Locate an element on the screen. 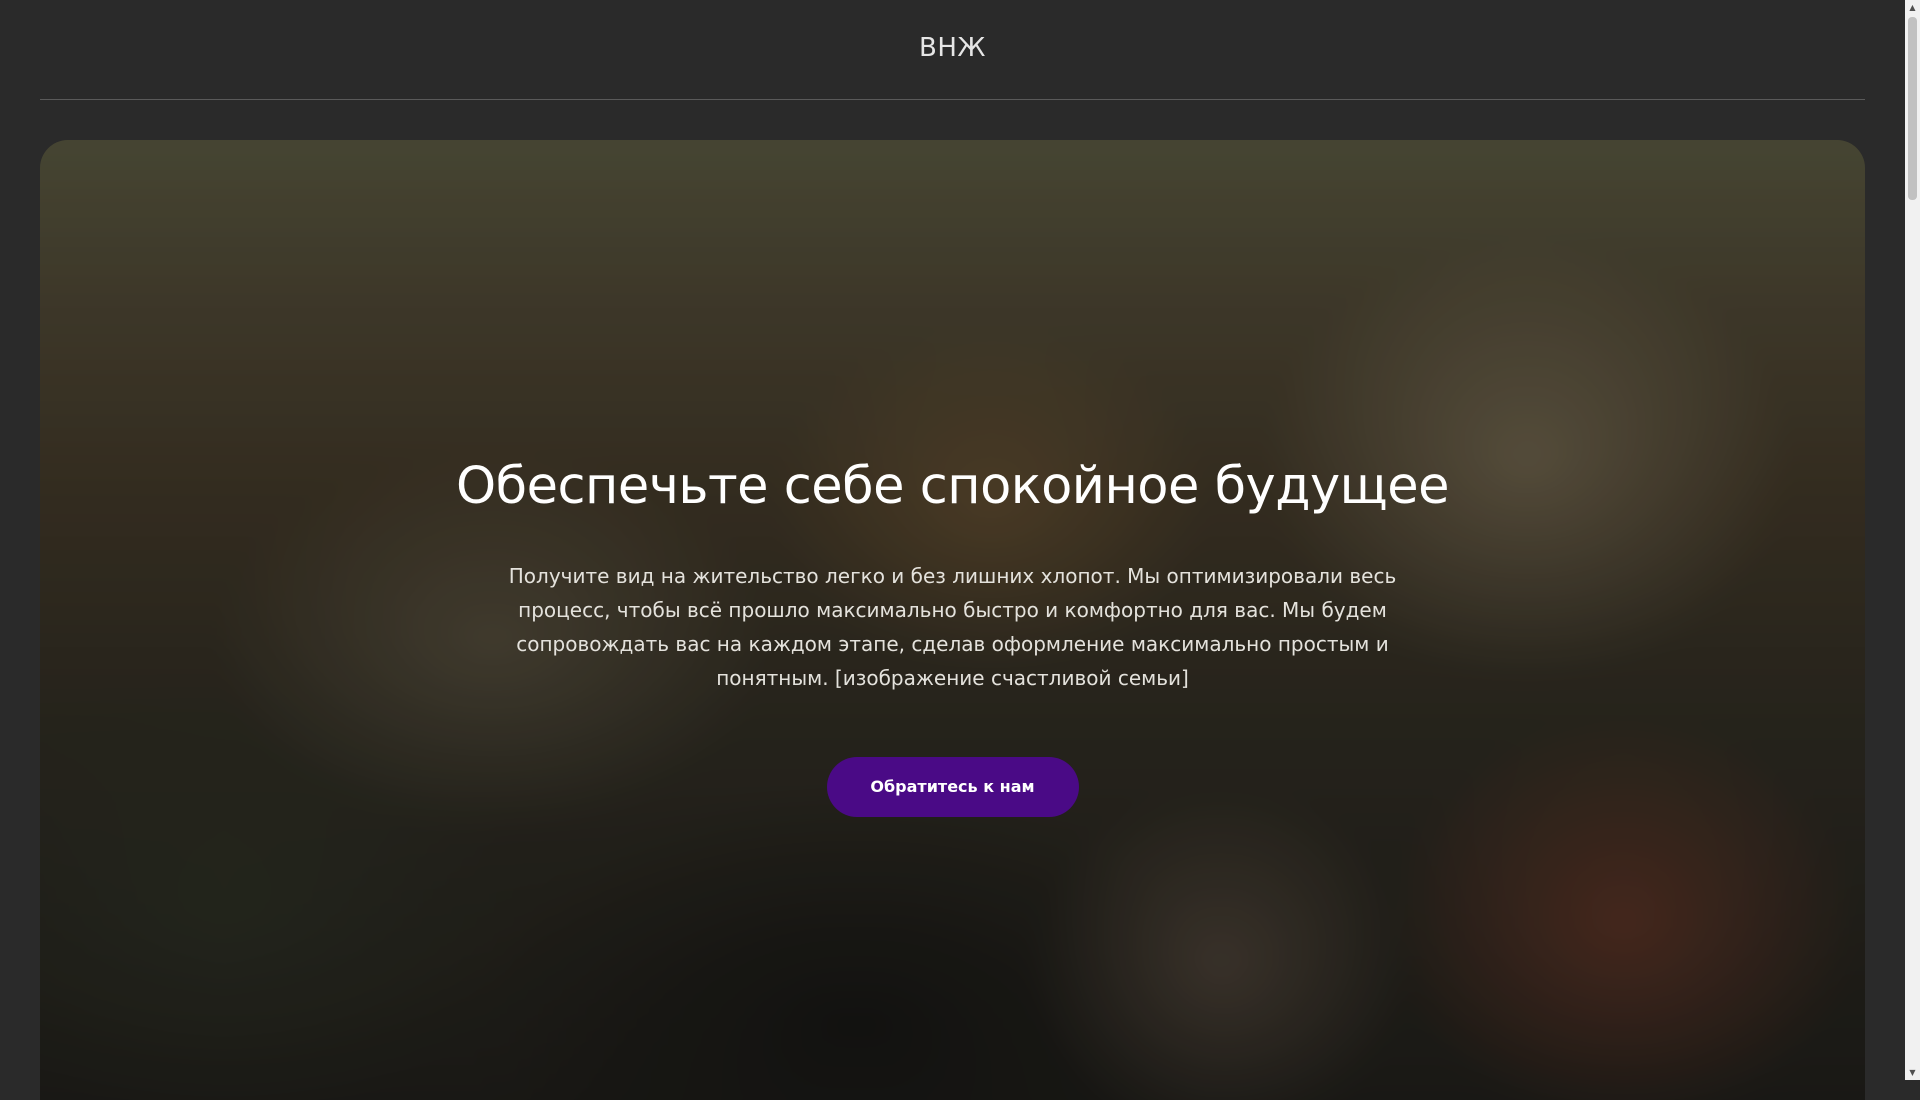  hero-title: Обеспечьте себе спокойное будущее is located at coordinates (952, 486).